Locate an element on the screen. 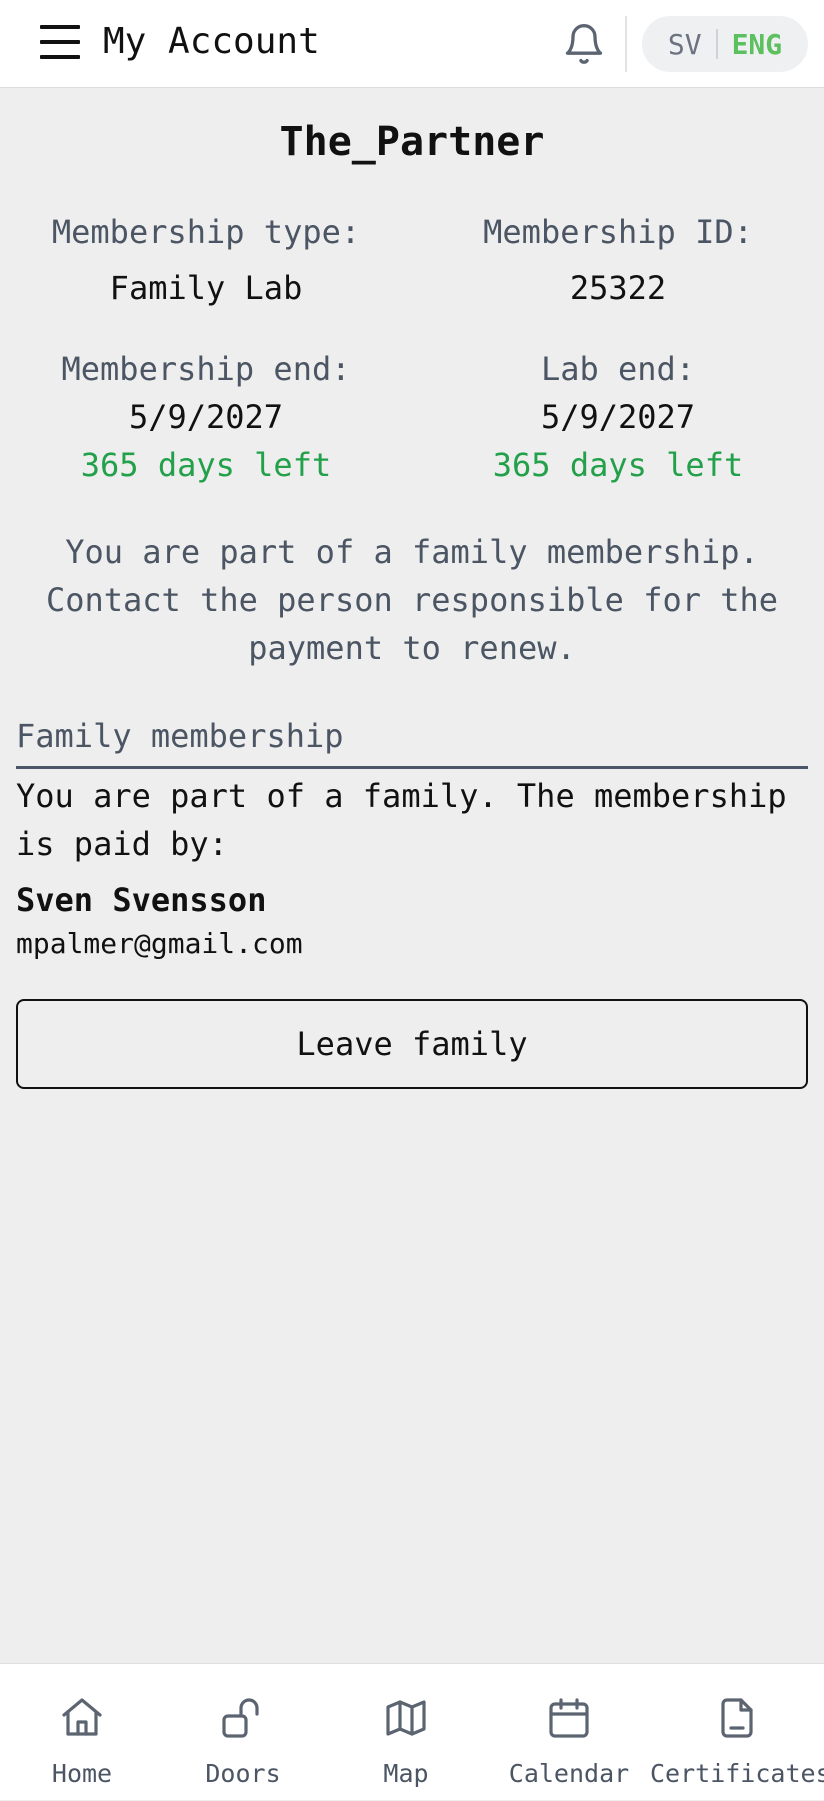 This screenshot has width=824, height=1801. membership-end-value: 5/9/2027 is located at coordinates (206, 417).